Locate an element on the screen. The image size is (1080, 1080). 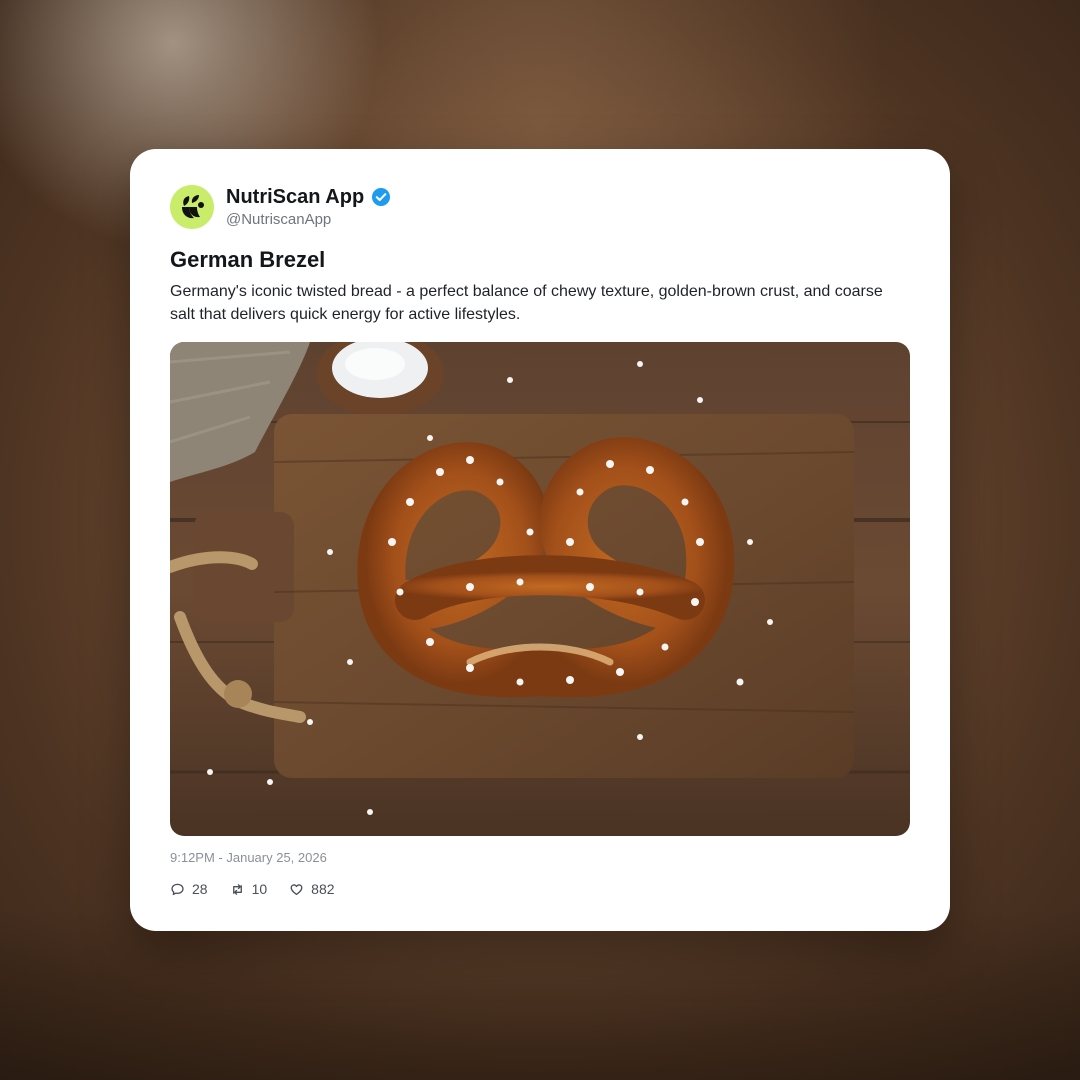
verified-check-icon is located at coordinates (381, 197).